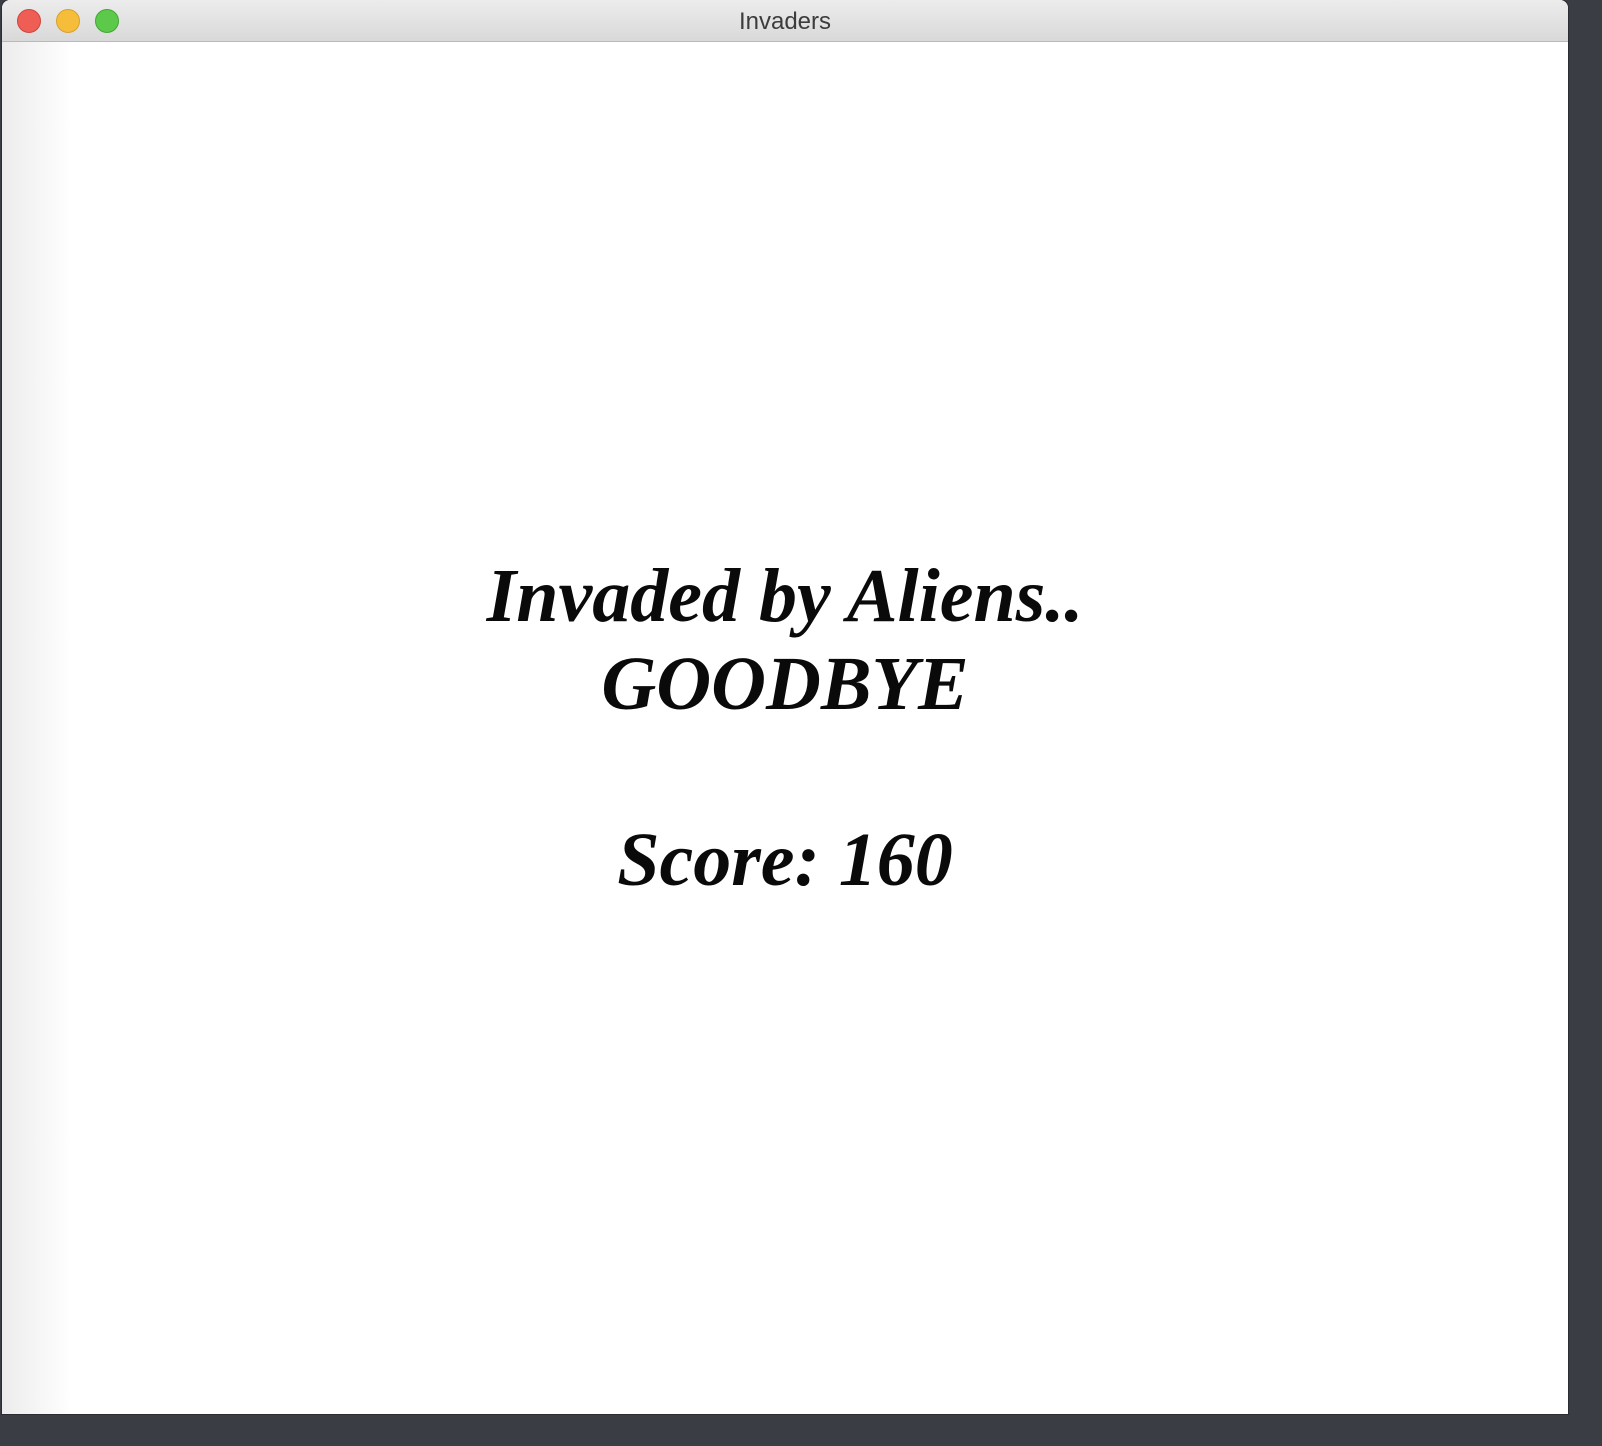 This screenshot has width=1602, height=1446. Describe the element at coordinates (785, 684) in the screenshot. I see `goodbye-message: GOODBYE` at that location.